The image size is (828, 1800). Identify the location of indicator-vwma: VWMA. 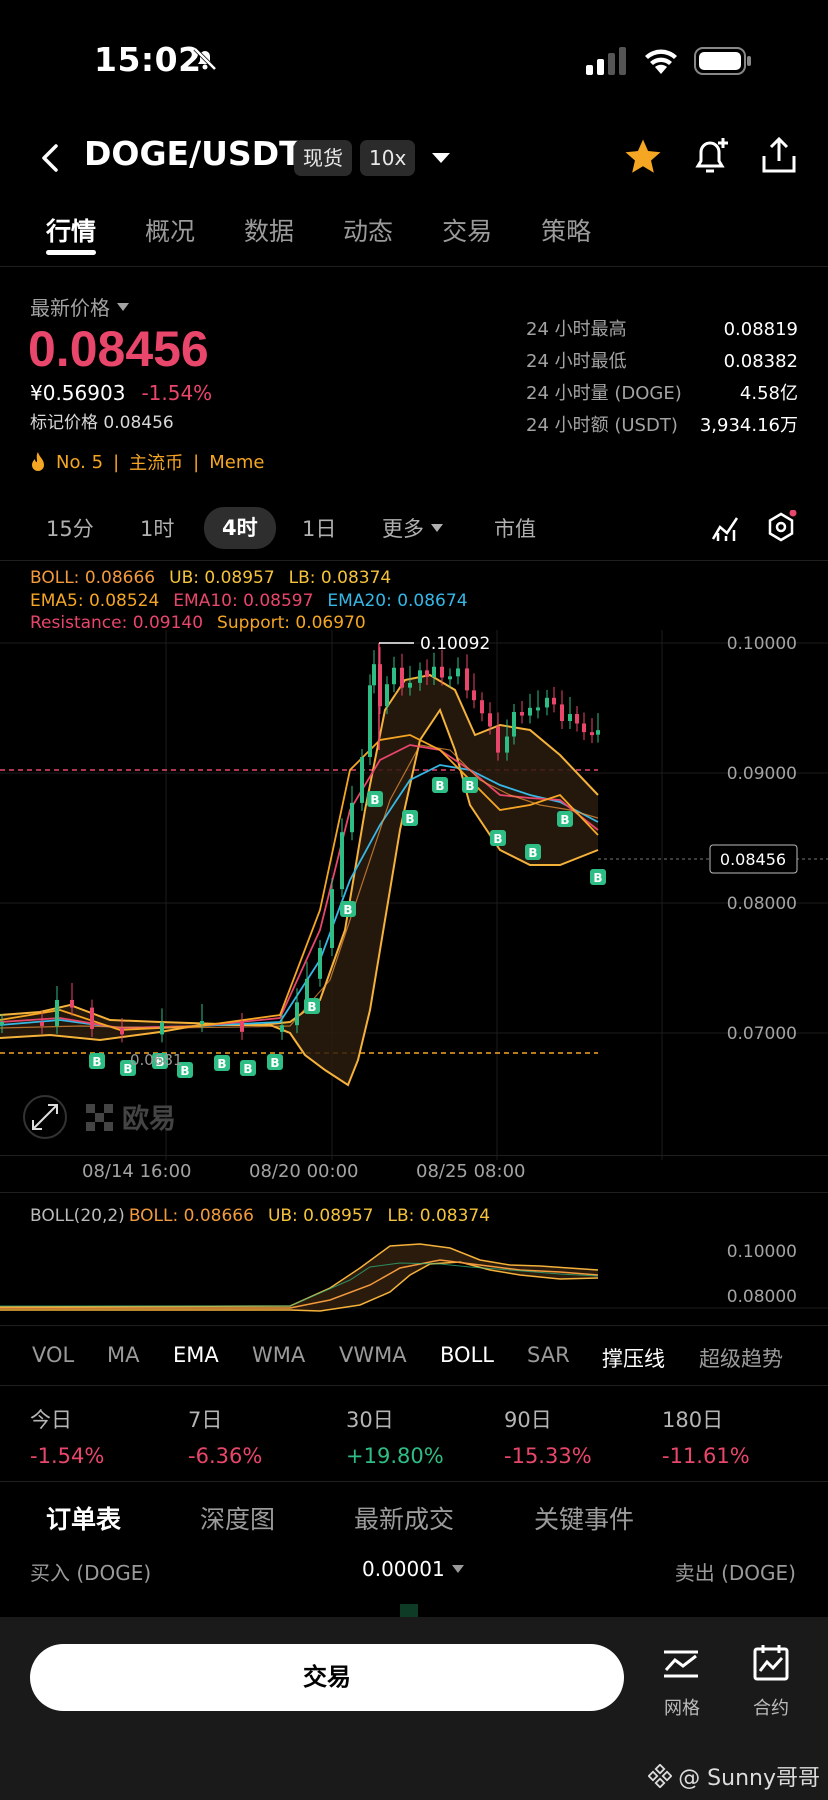
(373, 1355).